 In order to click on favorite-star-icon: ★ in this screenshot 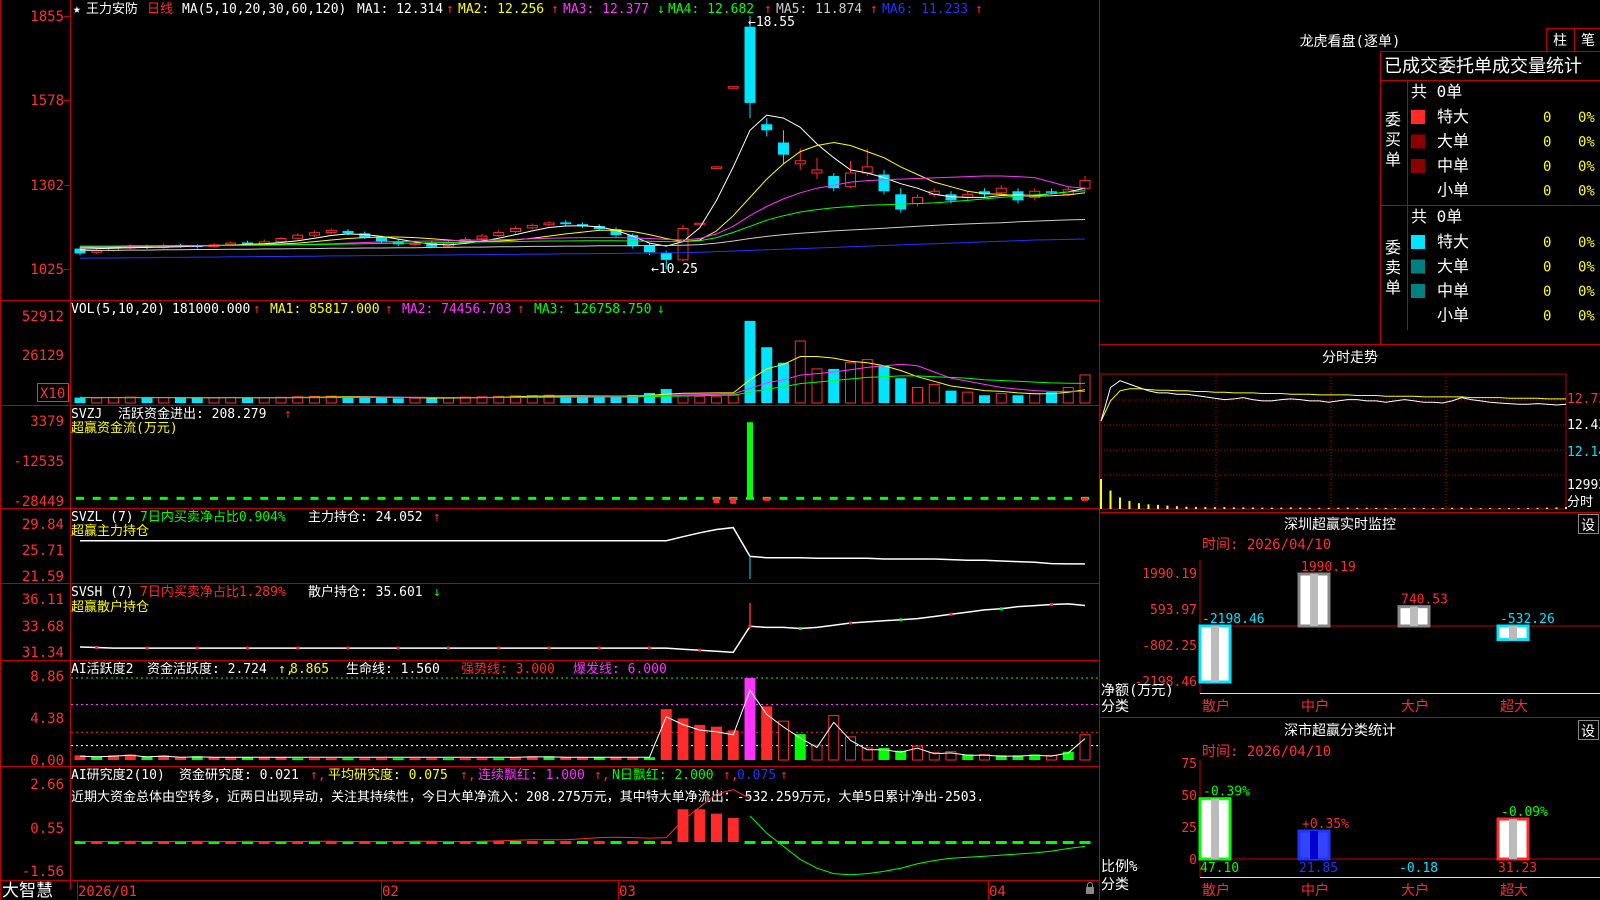, I will do `click(77, 9)`.